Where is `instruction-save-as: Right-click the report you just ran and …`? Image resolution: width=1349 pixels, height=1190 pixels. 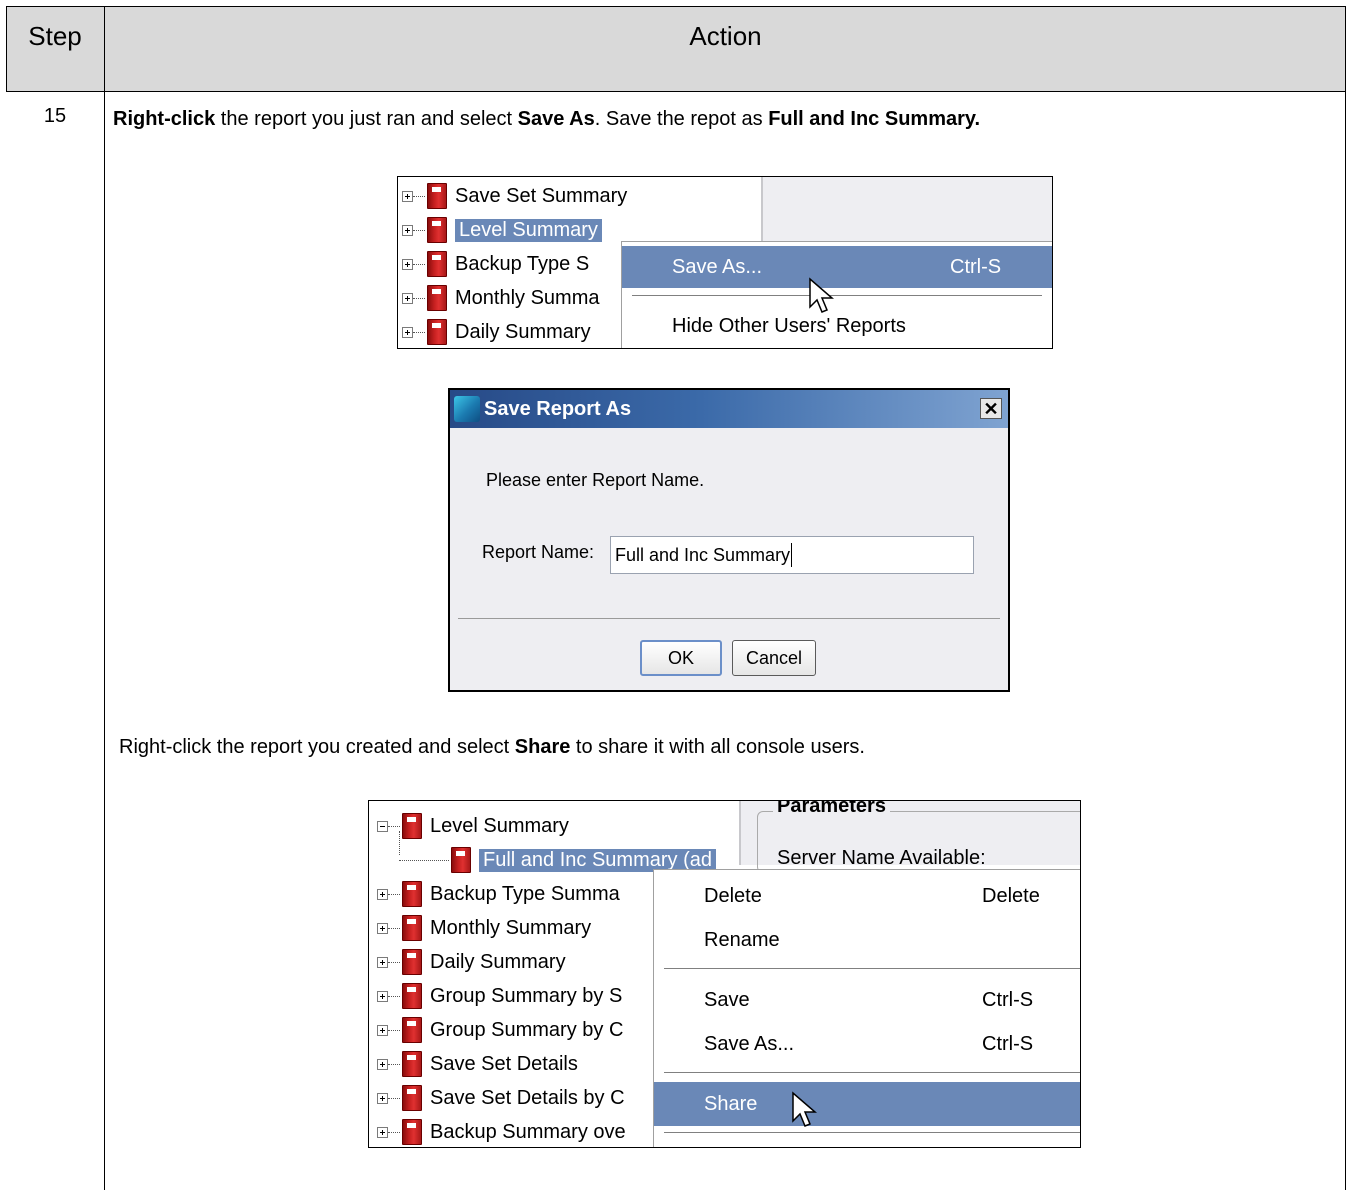 instruction-save-as: Right-click the report you just ran and … is located at coordinates (546, 119).